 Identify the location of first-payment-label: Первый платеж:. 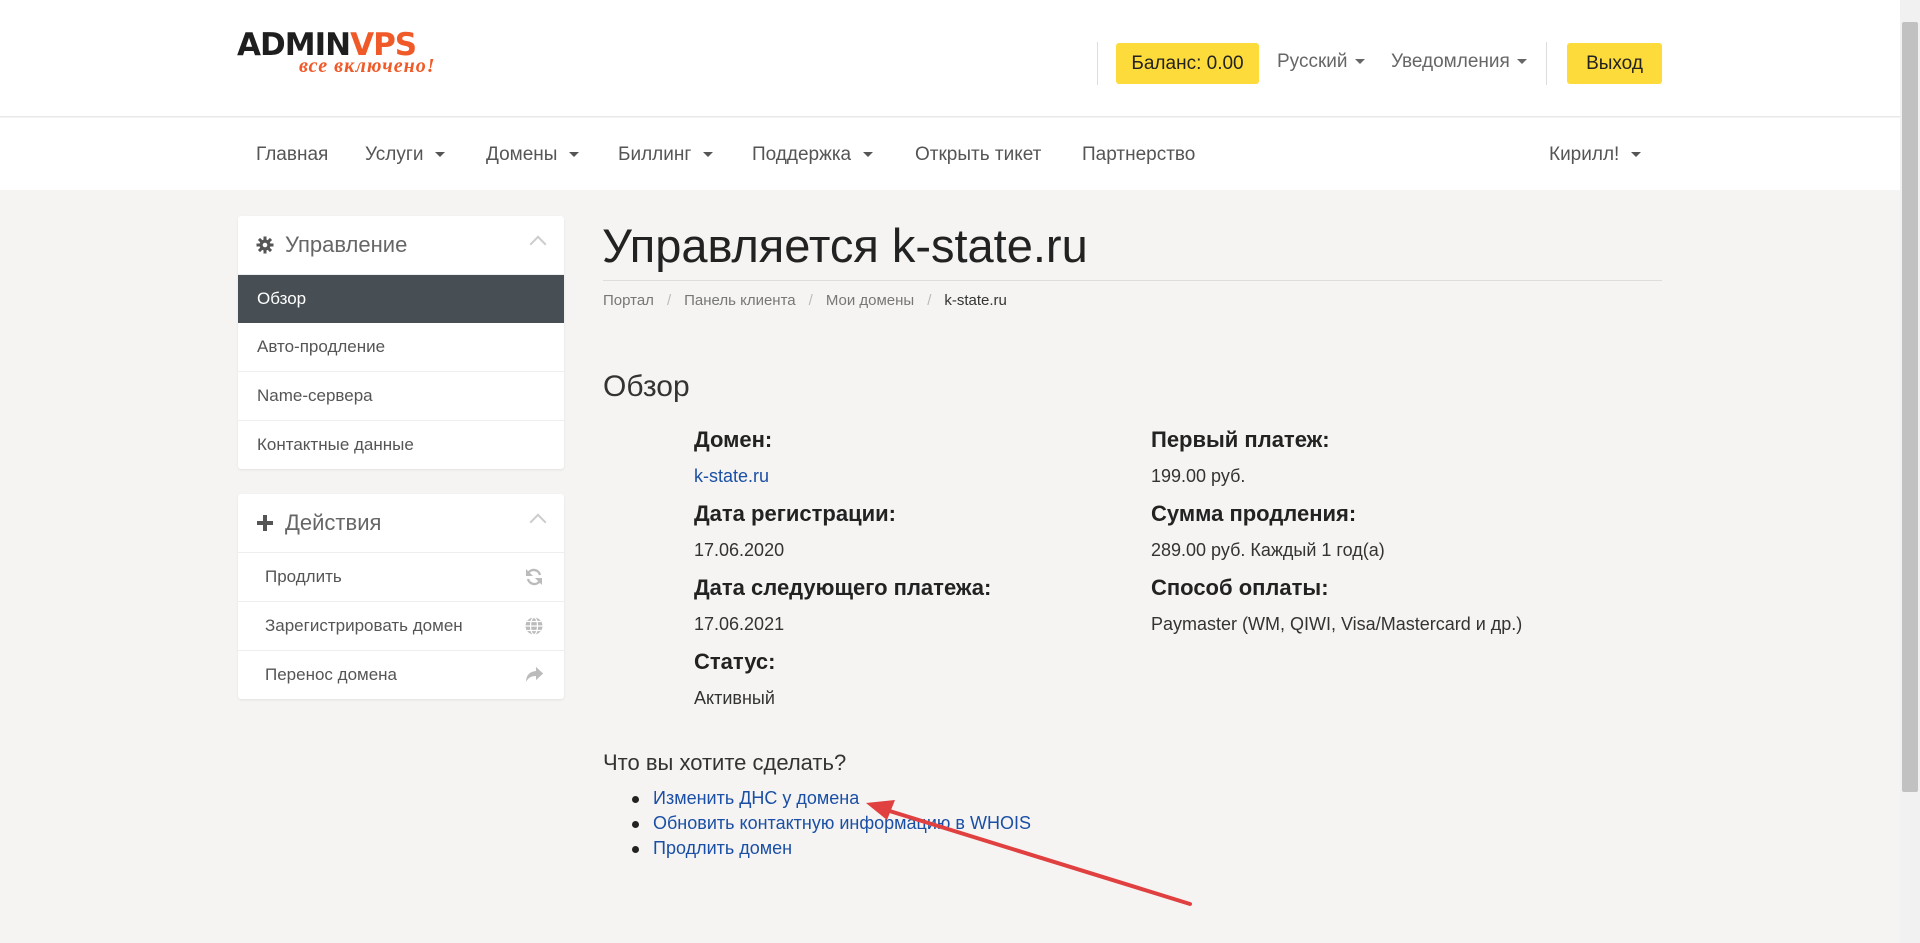
(1240, 439).